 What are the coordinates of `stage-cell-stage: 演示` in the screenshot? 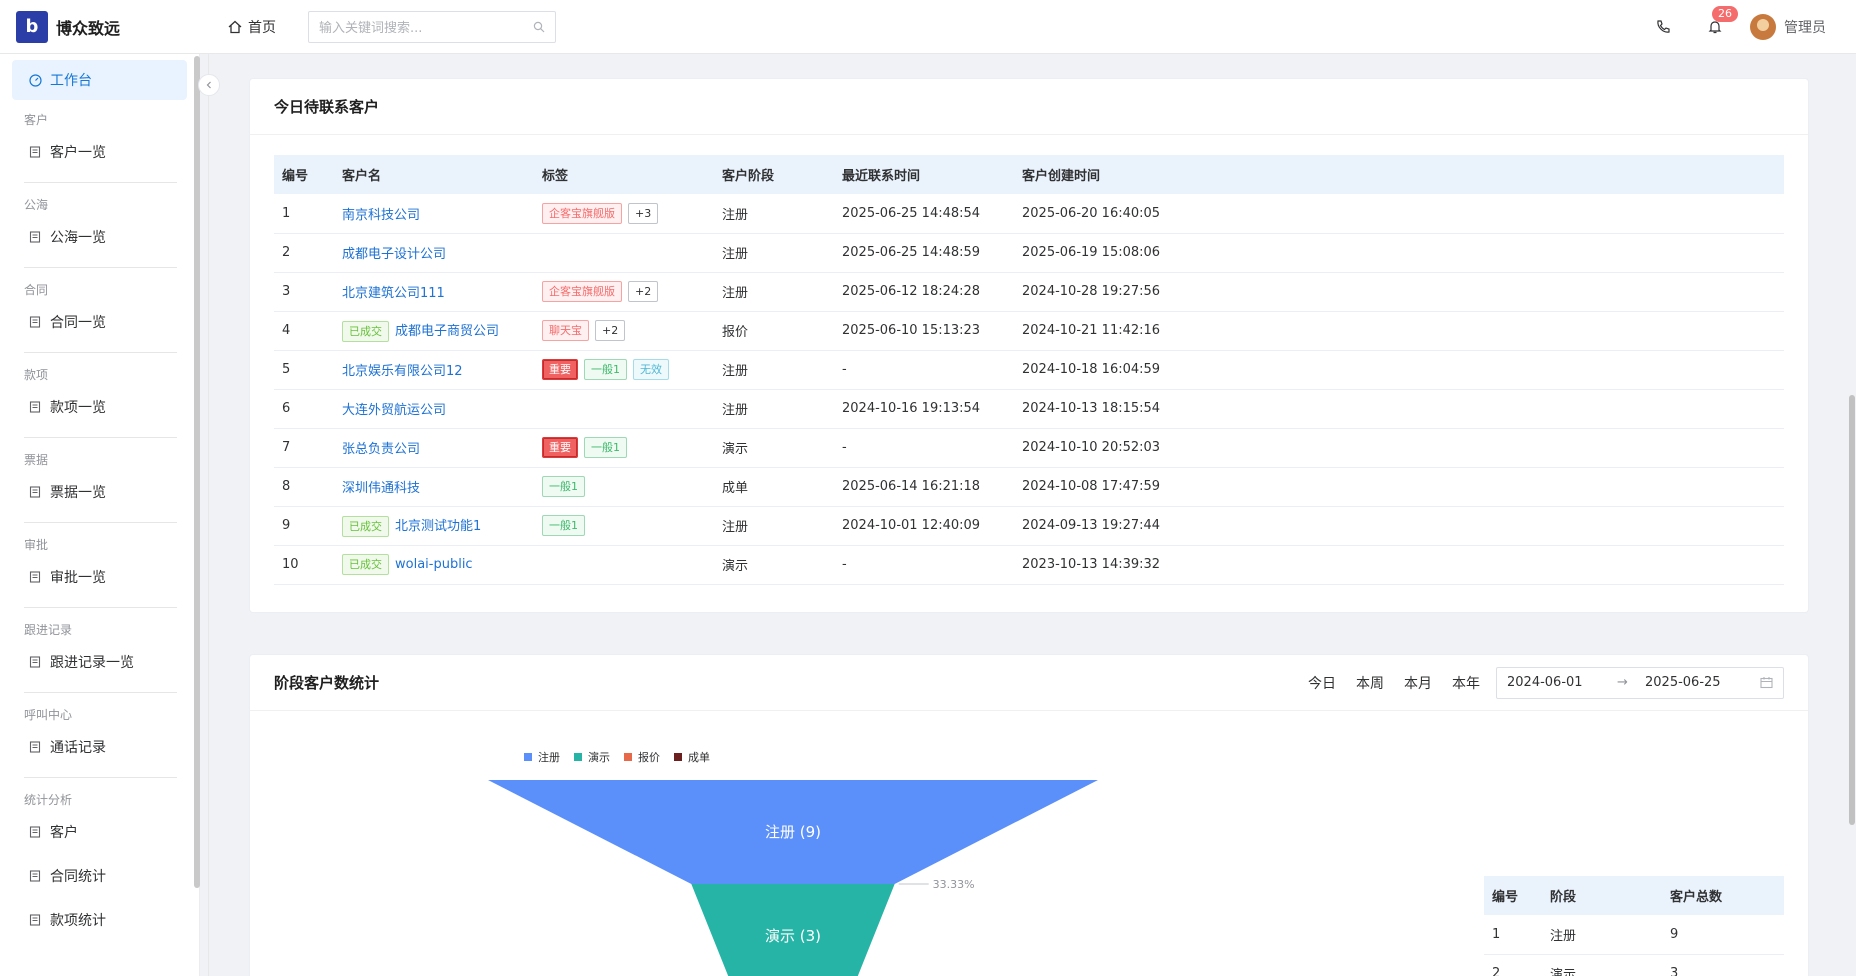 It's located at (1602, 965).